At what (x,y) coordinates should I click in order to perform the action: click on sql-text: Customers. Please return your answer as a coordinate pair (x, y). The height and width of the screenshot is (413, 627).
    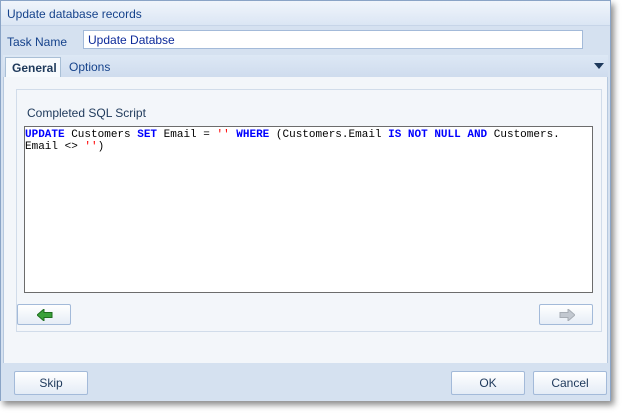
    Looking at the image, I should click on (101, 135).